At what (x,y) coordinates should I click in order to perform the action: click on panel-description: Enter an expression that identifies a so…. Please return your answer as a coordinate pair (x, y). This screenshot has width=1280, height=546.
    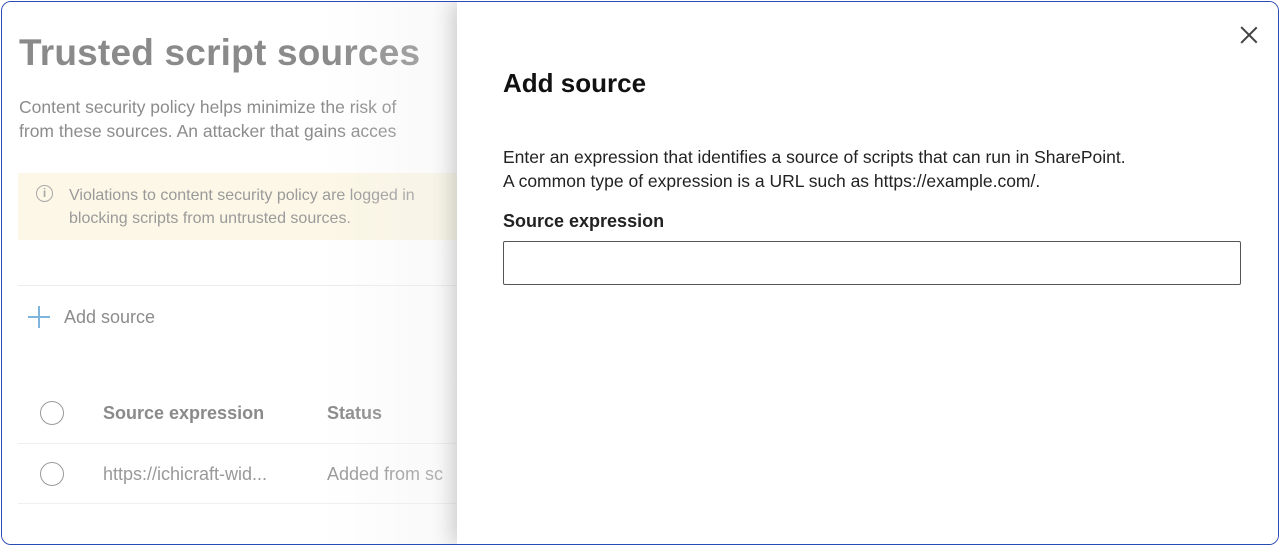
    Looking at the image, I should click on (814, 169).